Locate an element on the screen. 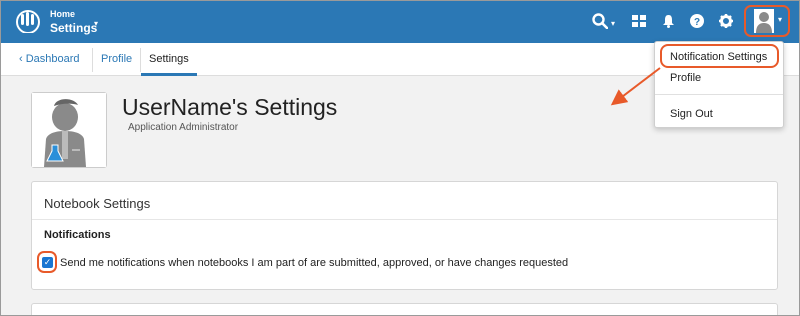 The image size is (800, 316). annotation-arrow is located at coordinates (635, 86).